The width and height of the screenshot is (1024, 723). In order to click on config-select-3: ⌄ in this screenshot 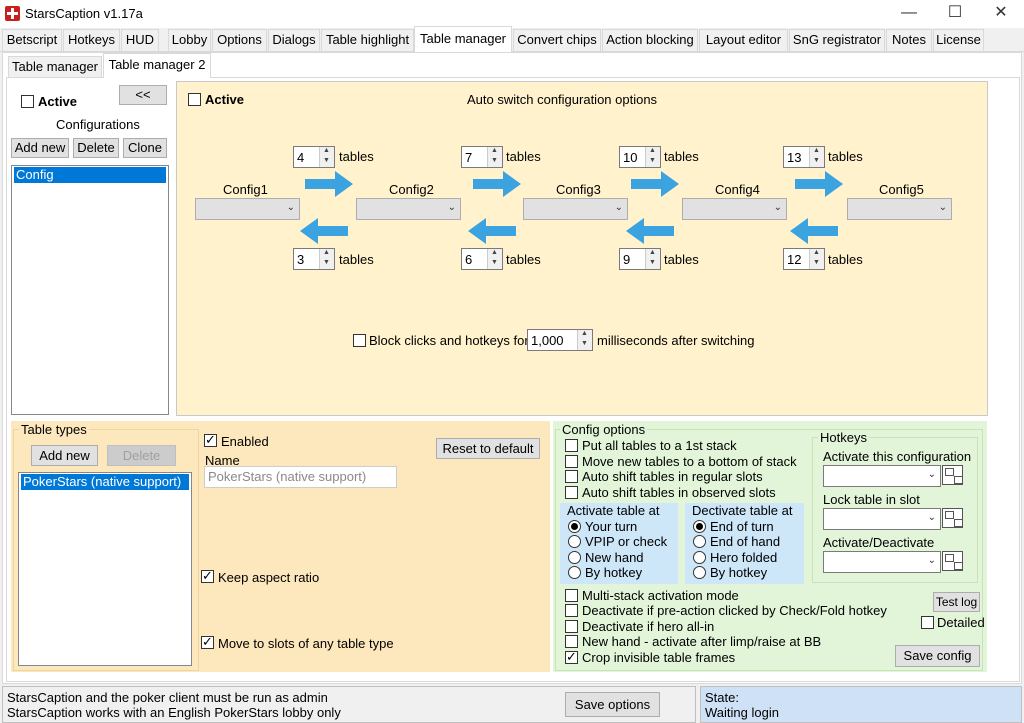, I will do `click(575, 209)`.